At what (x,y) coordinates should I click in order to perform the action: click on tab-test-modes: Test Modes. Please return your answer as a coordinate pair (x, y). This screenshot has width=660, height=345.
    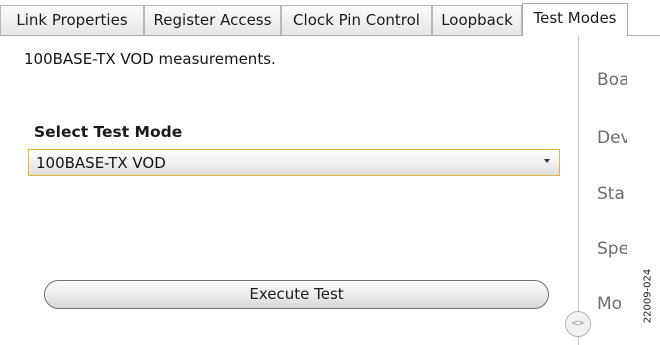
    Looking at the image, I should click on (575, 19).